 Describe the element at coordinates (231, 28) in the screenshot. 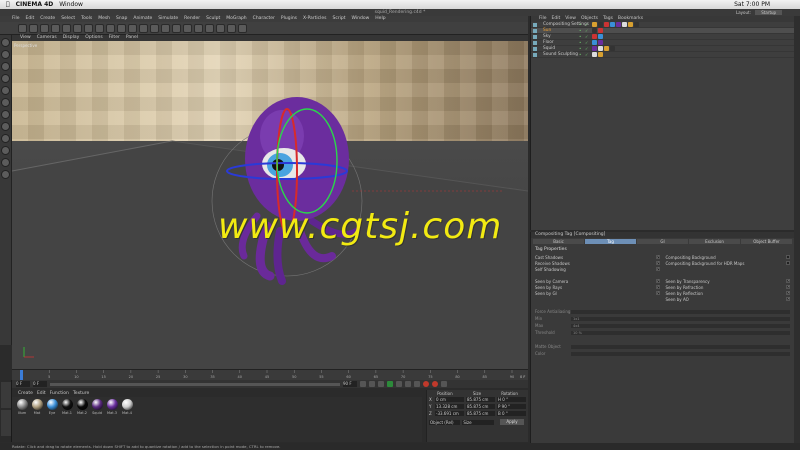

I see `camera-icon` at that location.